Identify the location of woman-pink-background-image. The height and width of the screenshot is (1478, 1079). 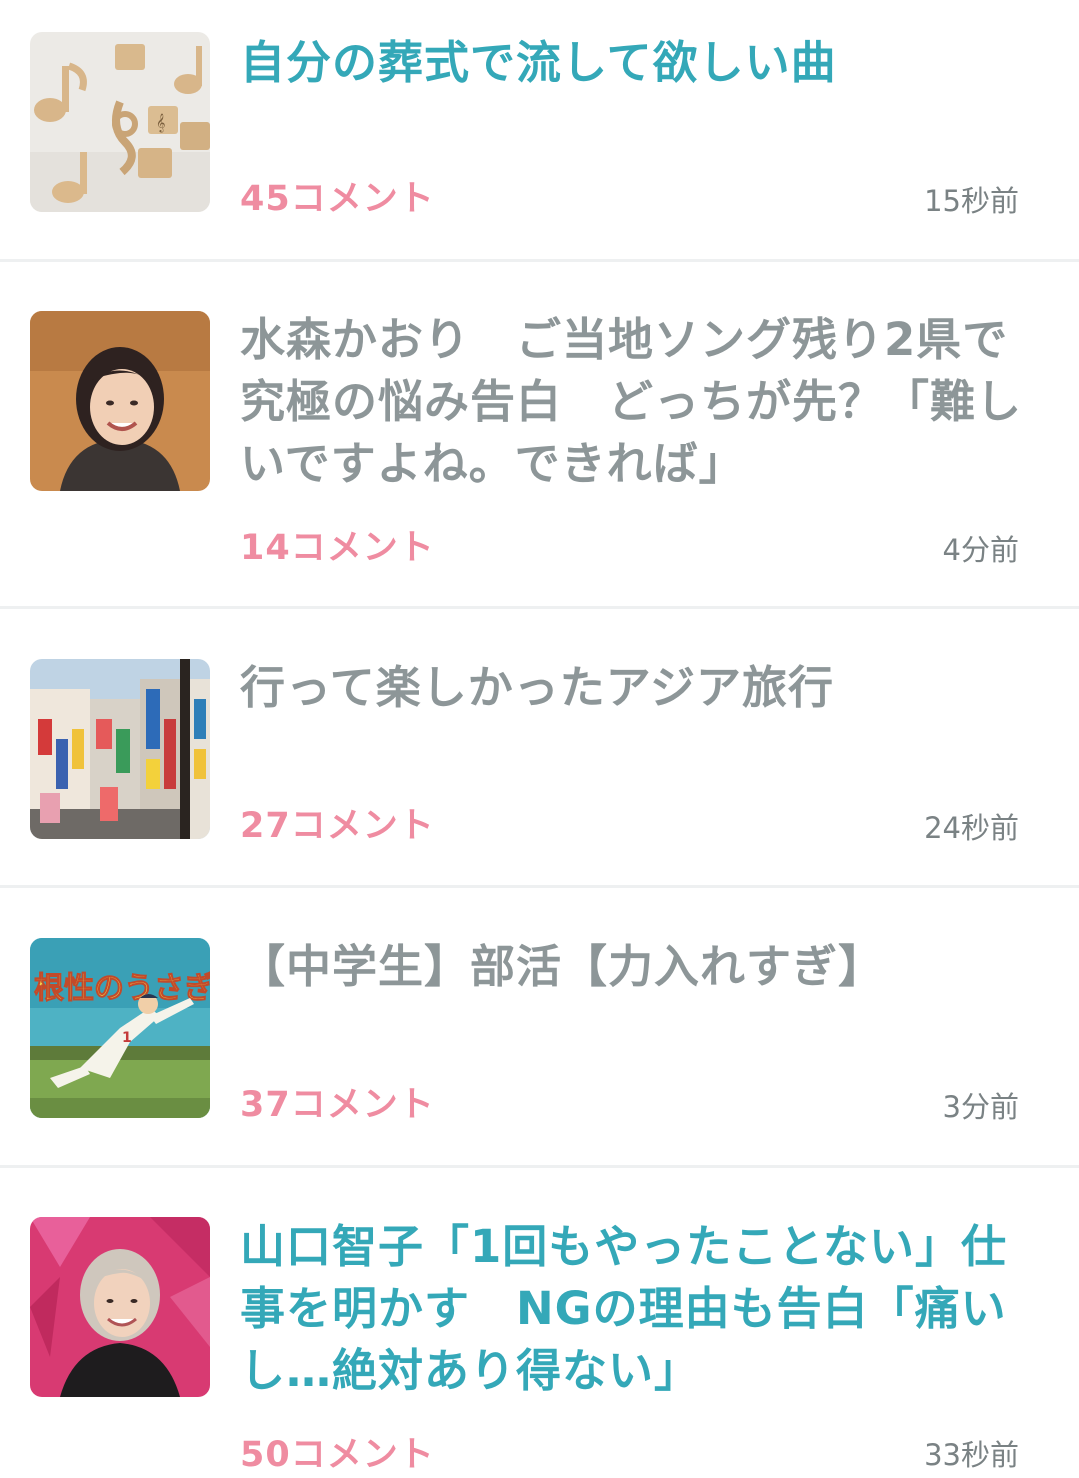
(120, 1307).